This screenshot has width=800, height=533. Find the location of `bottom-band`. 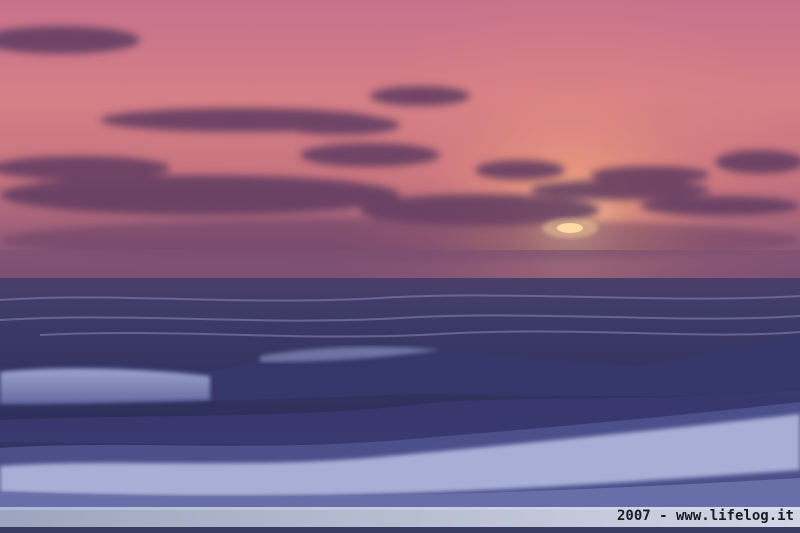

bottom-band is located at coordinates (400, 530).